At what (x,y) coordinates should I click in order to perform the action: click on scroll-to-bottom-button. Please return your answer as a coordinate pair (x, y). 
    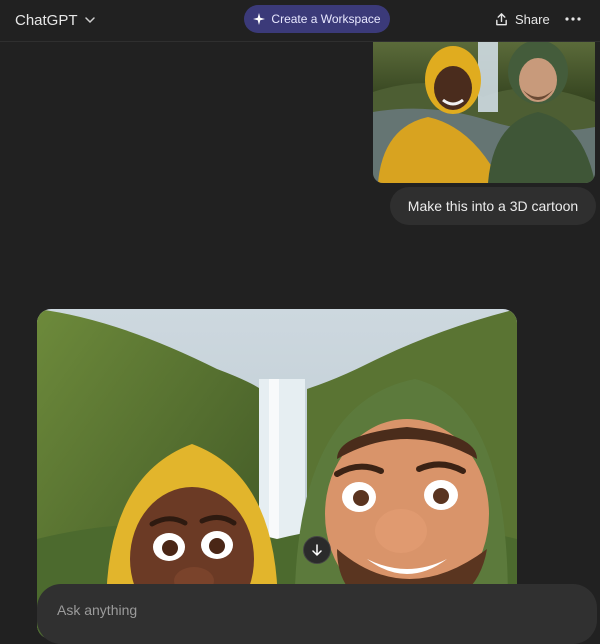
    Looking at the image, I should click on (317, 550).